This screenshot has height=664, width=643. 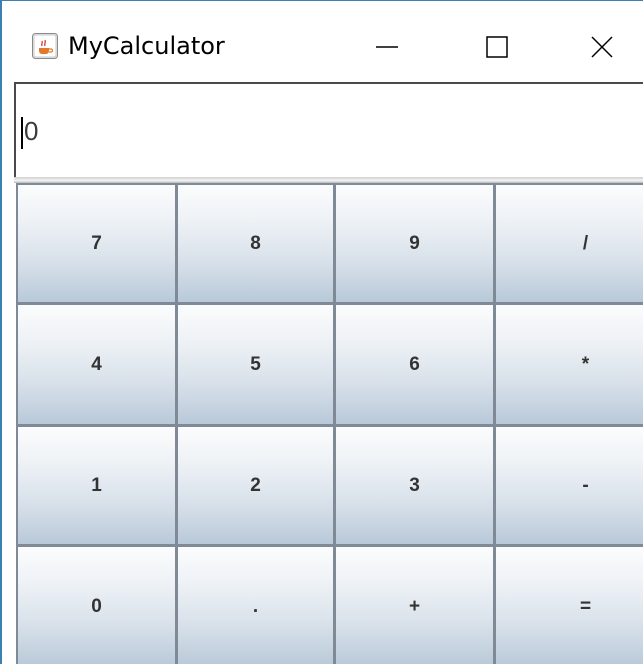 What do you see at coordinates (96, 485) in the screenshot?
I see `key-1: 1` at bounding box center [96, 485].